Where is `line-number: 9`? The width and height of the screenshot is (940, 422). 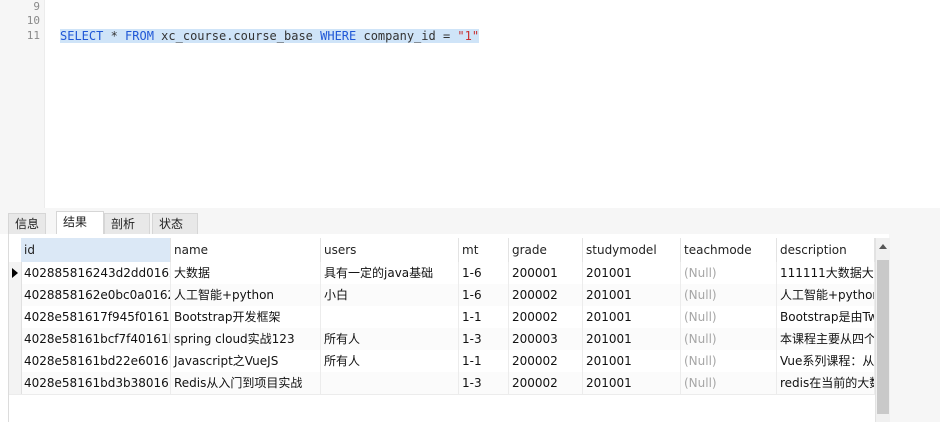
line-number: 9 is located at coordinates (36, 6).